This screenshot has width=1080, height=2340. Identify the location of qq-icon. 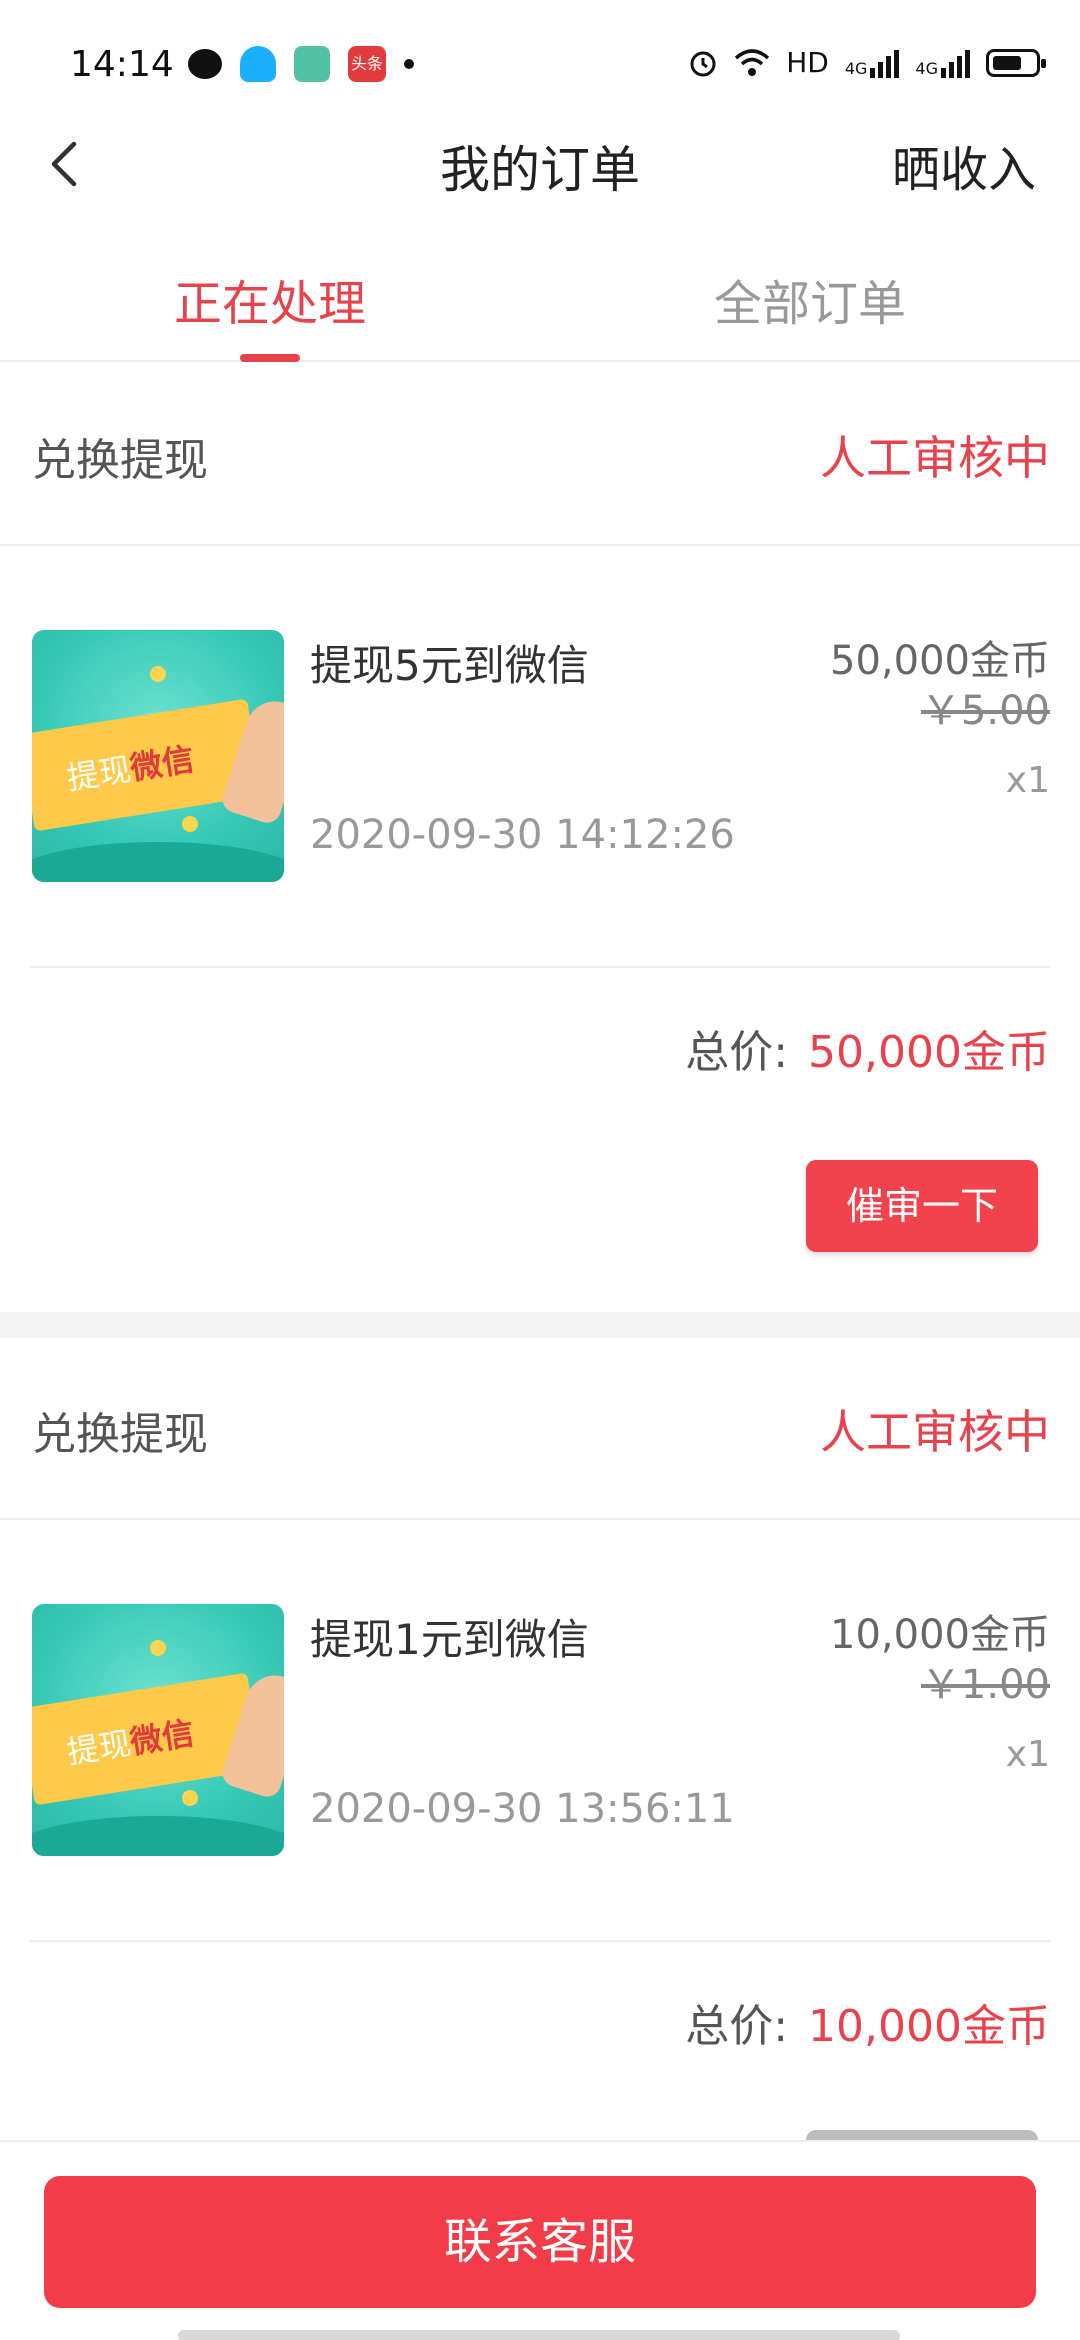
(258, 64).